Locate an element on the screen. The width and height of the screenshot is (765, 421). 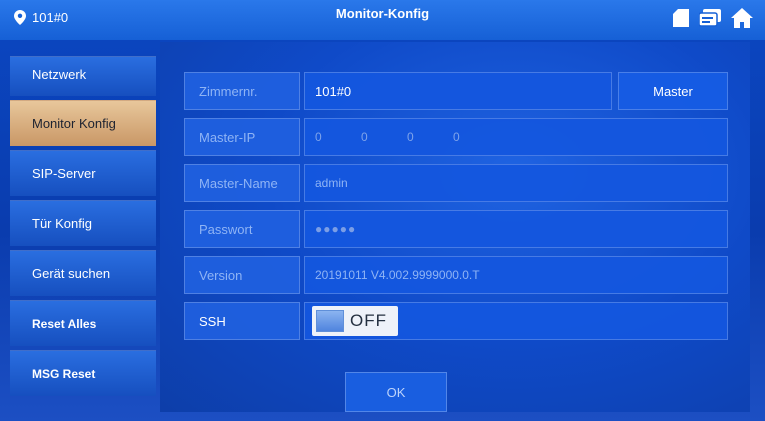
sidebar-item-netzwerk: Netzwerk is located at coordinates (83, 76).